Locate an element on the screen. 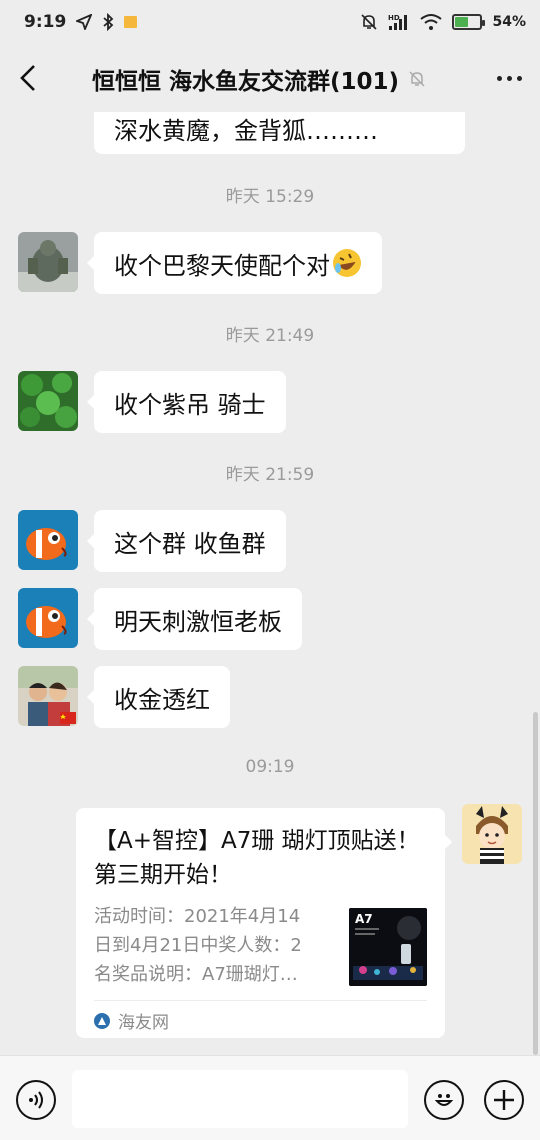  chat-title: 恒恒恒 海水鱼友交流群(101) is located at coordinates (246, 82).